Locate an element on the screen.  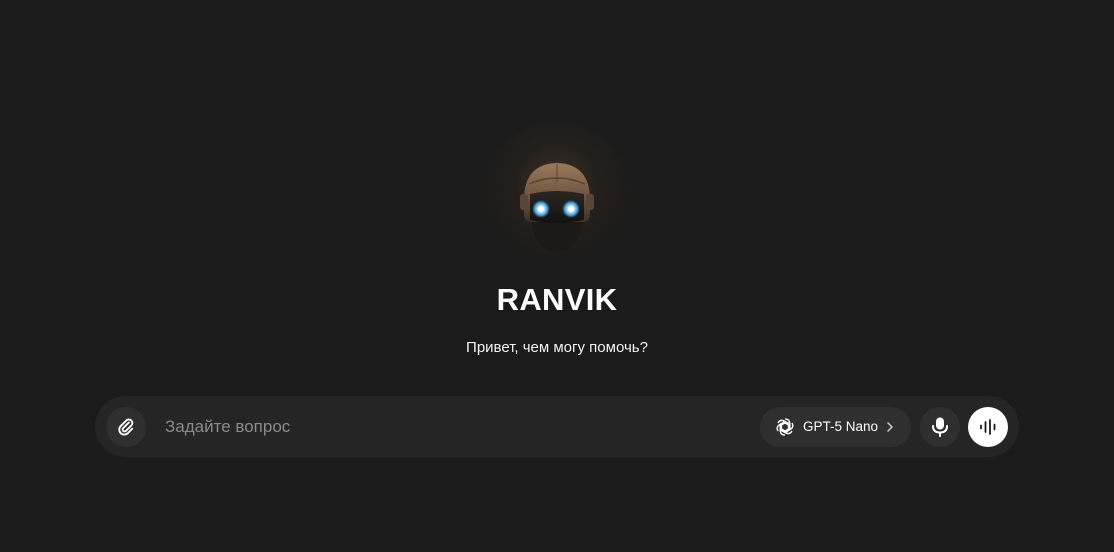
assistant-avatar is located at coordinates (557, 197).